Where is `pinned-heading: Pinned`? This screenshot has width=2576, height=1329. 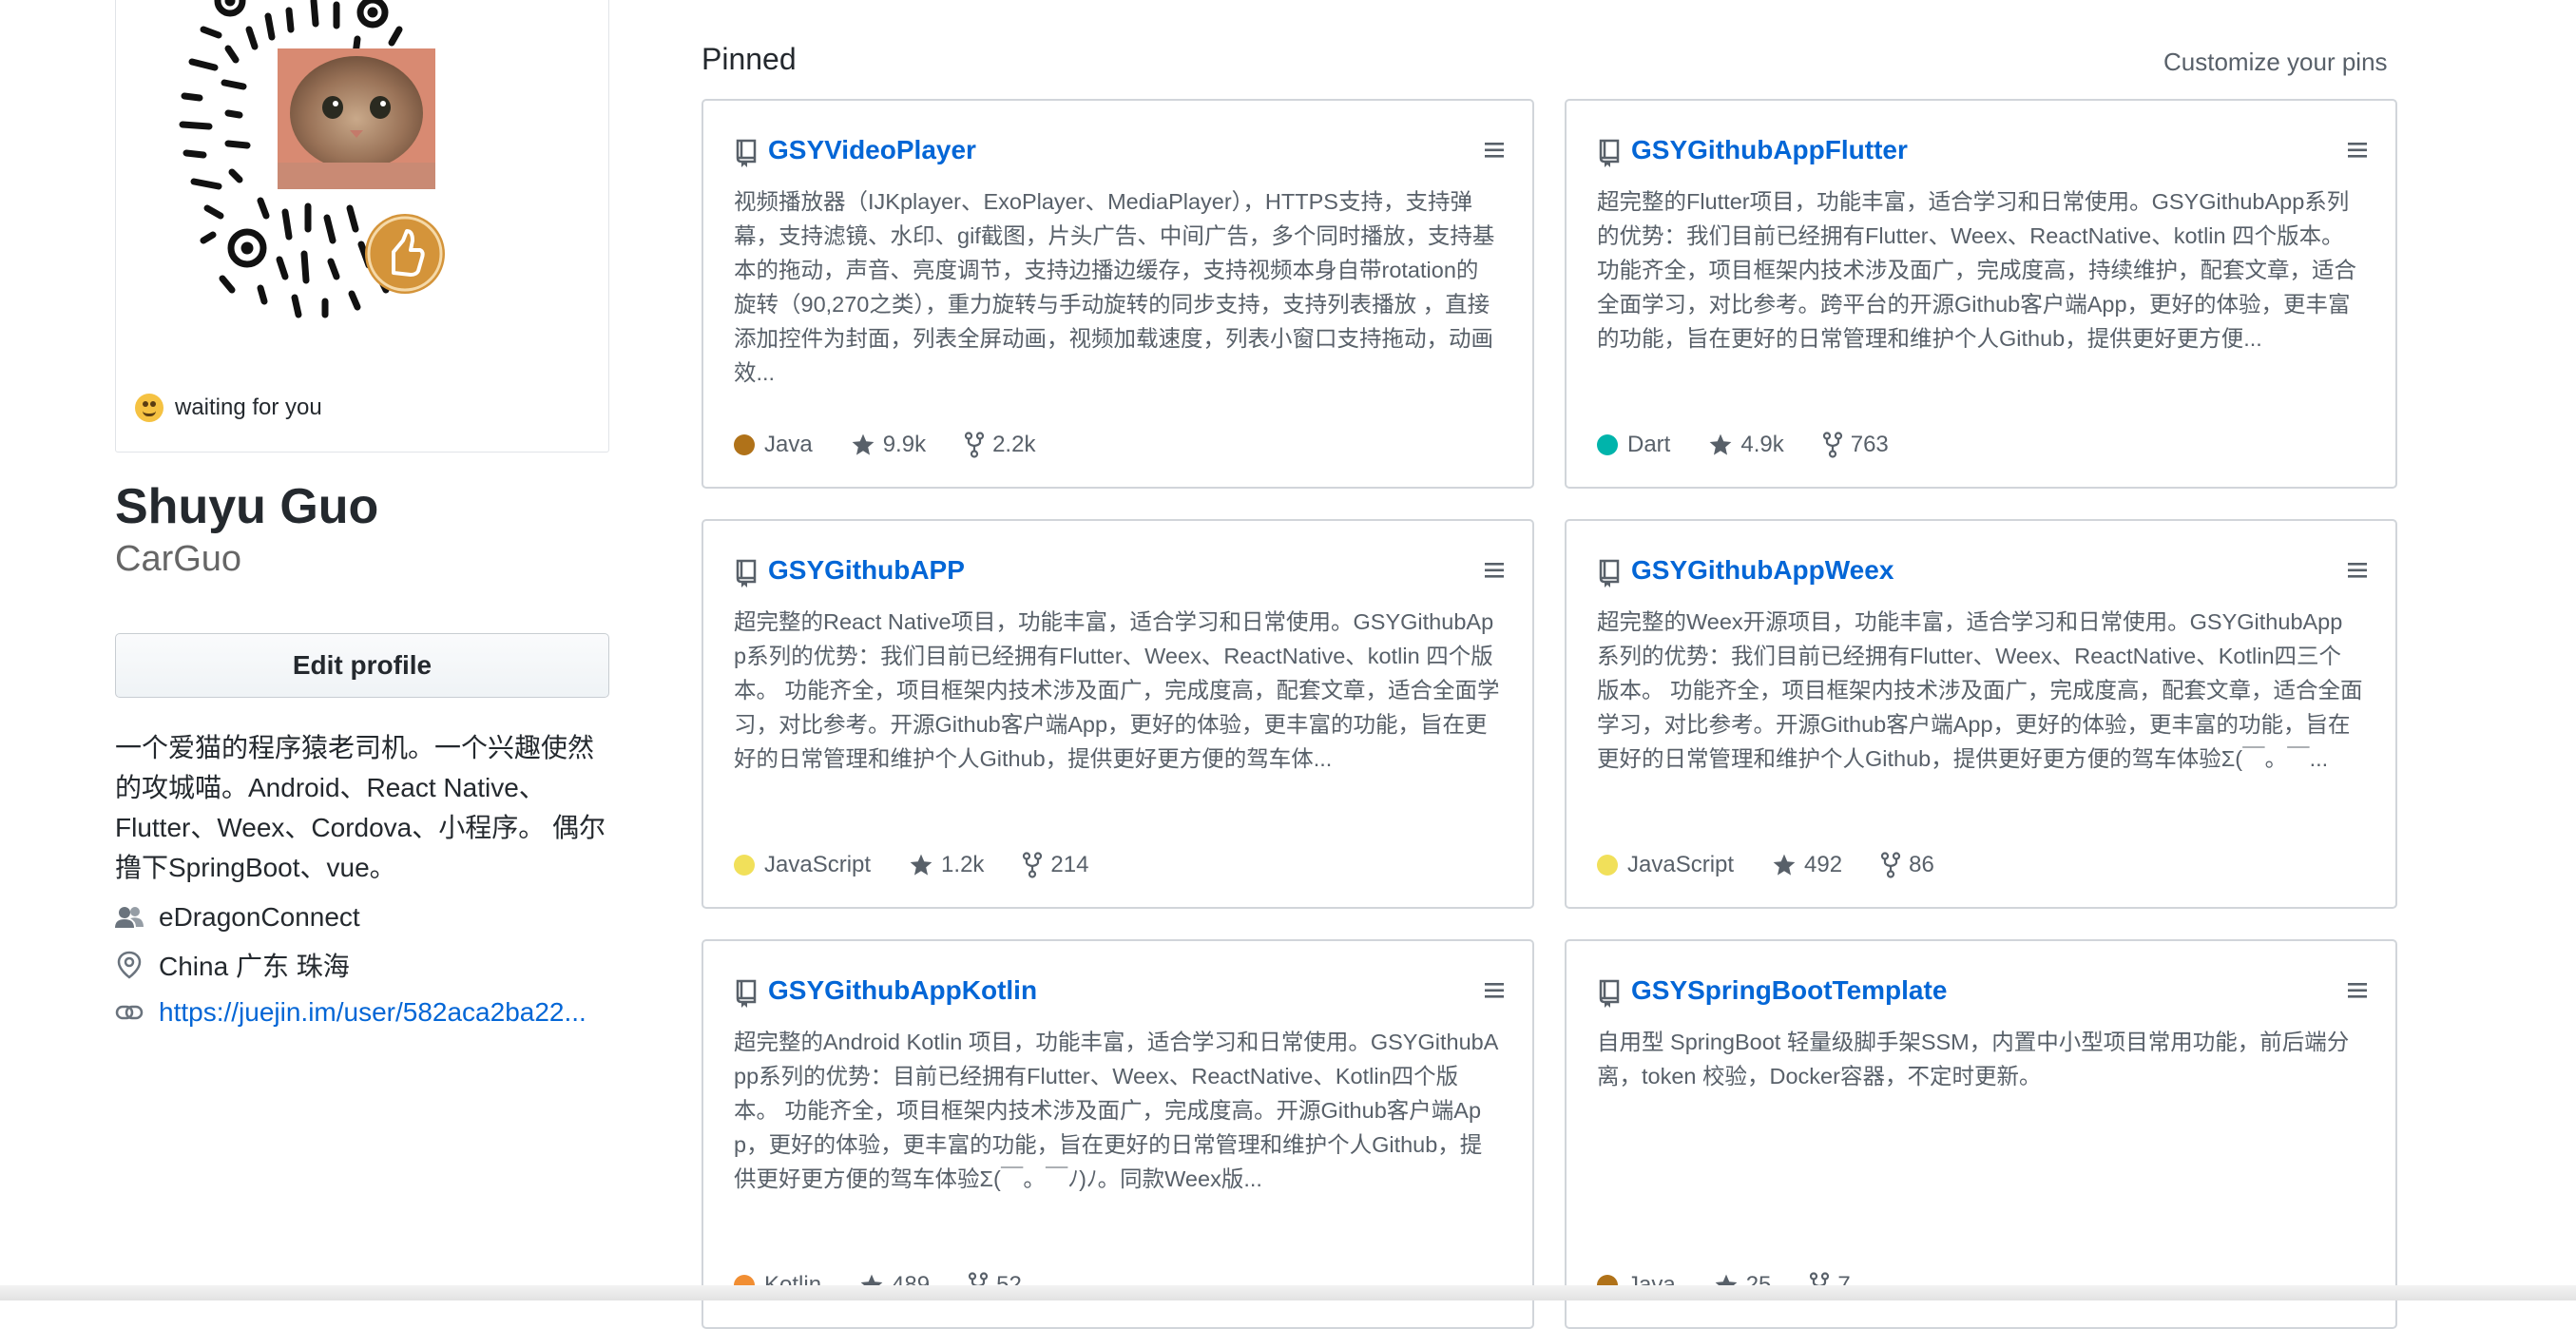 pinned-heading: Pinned is located at coordinates (749, 59).